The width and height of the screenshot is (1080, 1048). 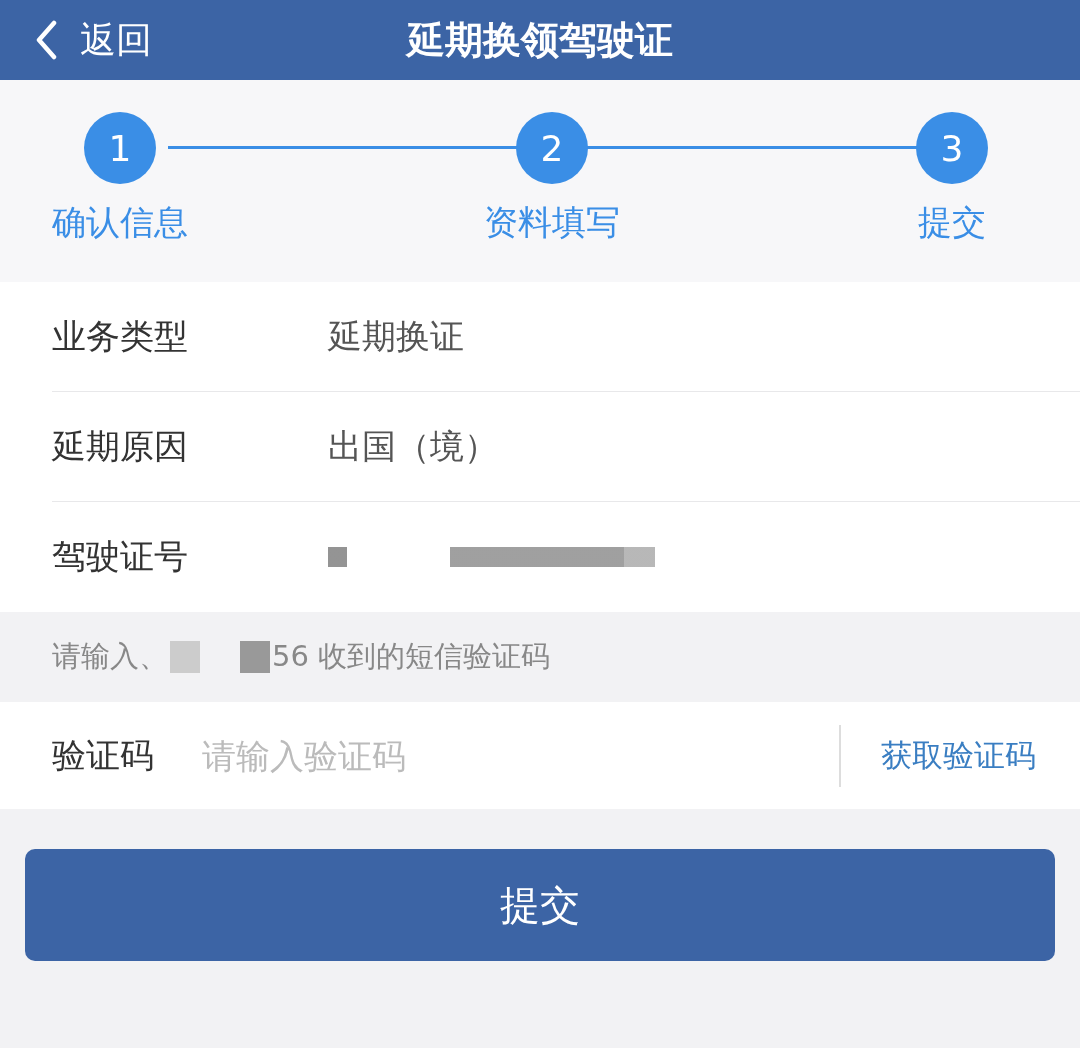 What do you see at coordinates (540, 40) in the screenshot?
I see `page-title: 延期换领驾驶证` at bounding box center [540, 40].